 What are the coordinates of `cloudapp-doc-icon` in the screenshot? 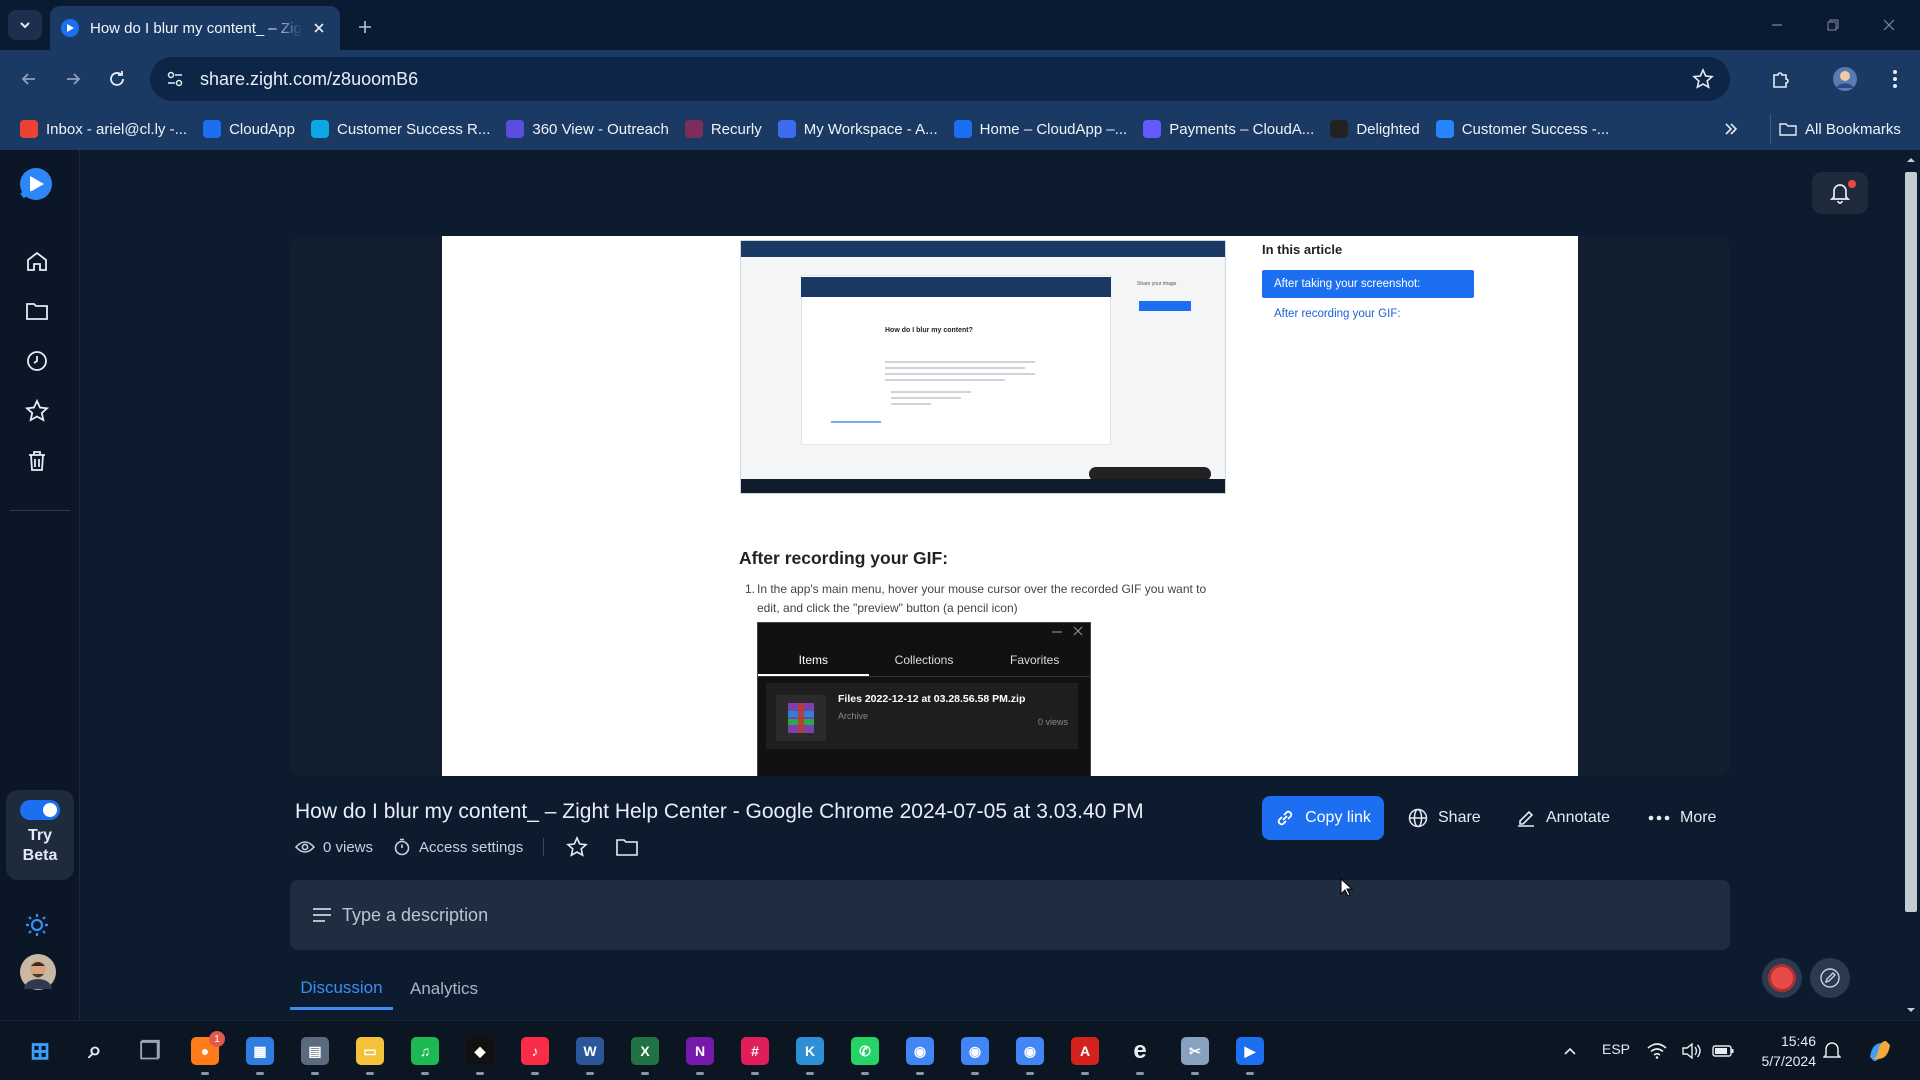 It's located at (962, 129).